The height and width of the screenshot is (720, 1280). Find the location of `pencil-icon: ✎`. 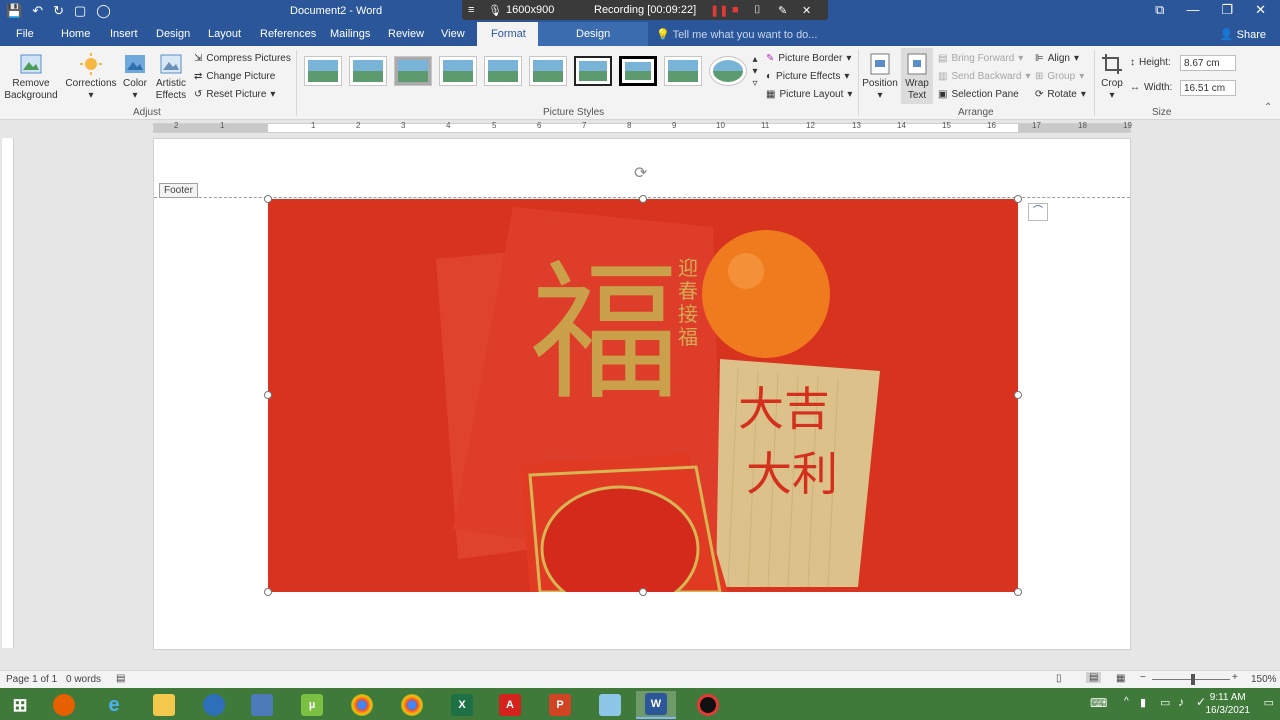

pencil-icon: ✎ is located at coordinates (782, 10).